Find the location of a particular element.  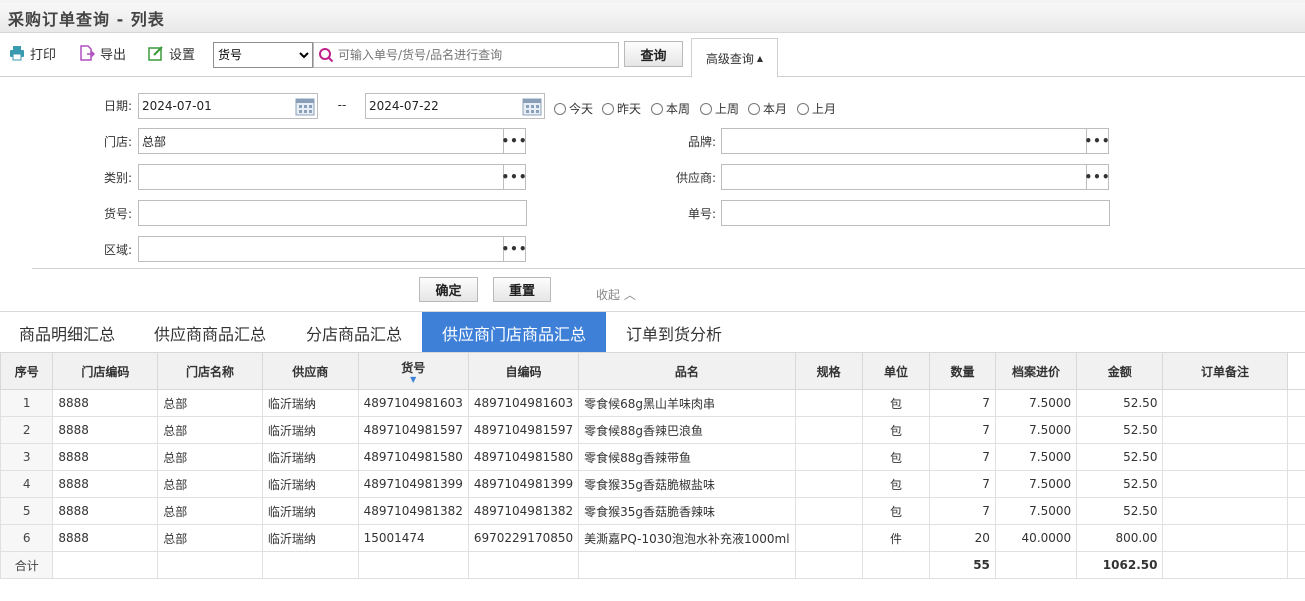

store-picker-button: ••• is located at coordinates (514, 141).